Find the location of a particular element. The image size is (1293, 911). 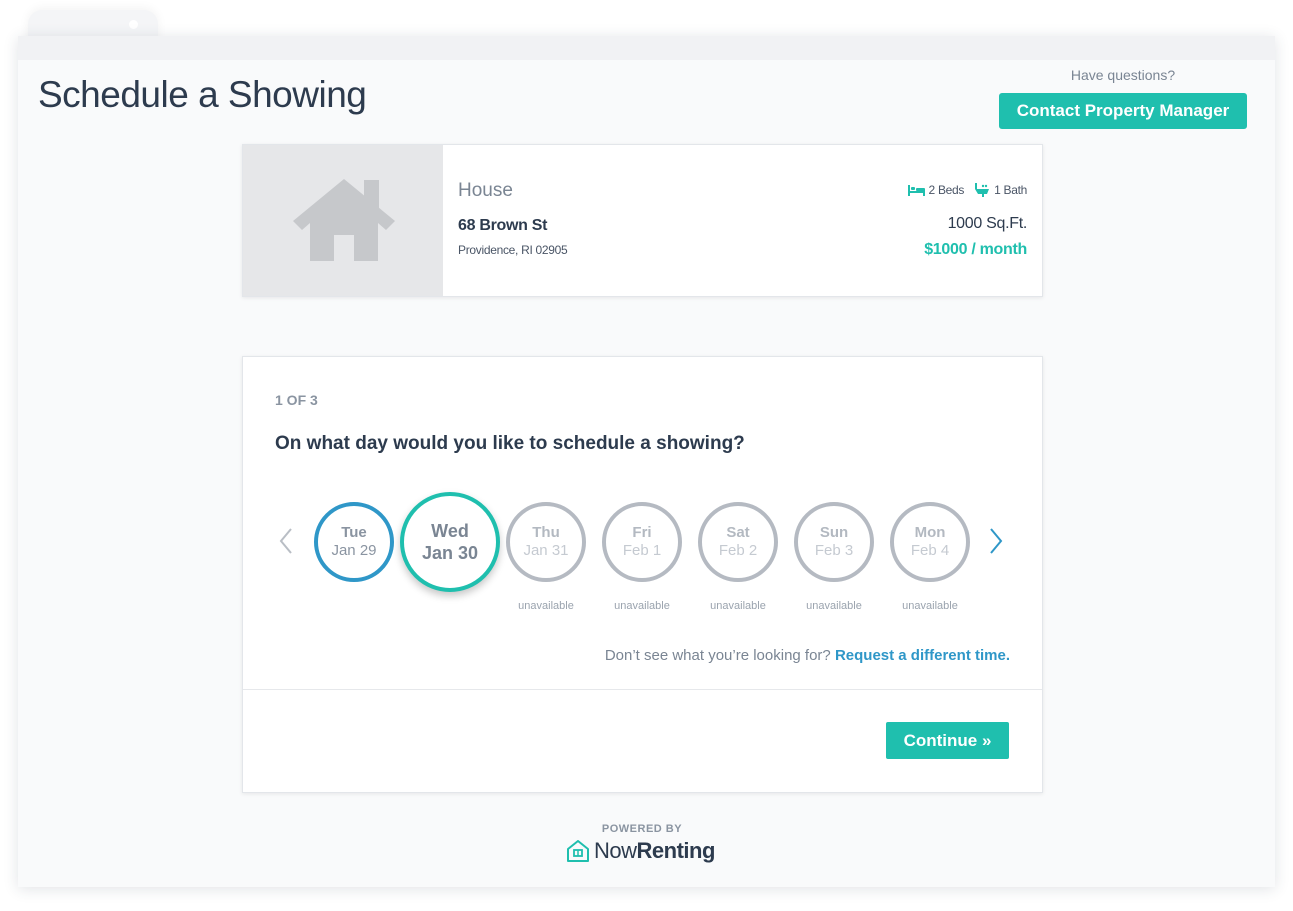

logo-wordmark: NowRenting is located at coordinates (654, 851).